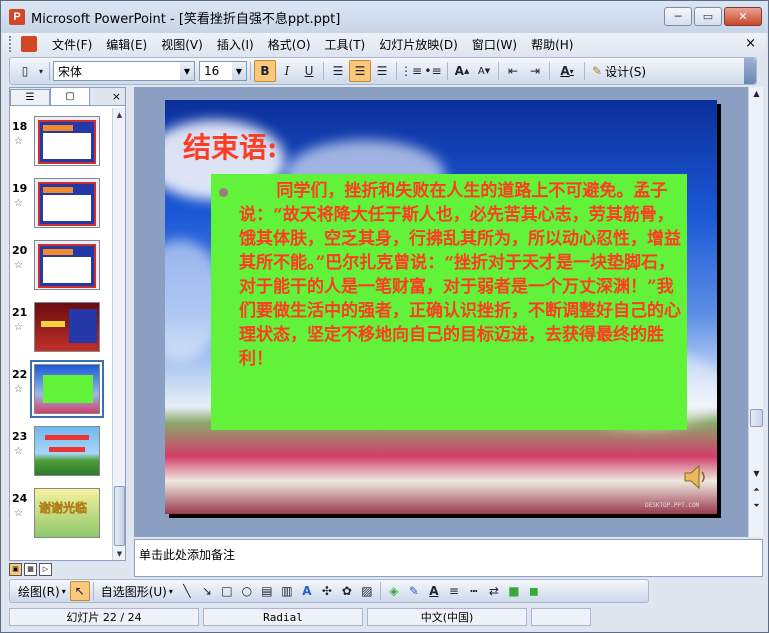 The width and height of the screenshot is (769, 633). What do you see at coordinates (552, 44) in the screenshot?
I see `menu-help: 帮助(H)` at bounding box center [552, 44].